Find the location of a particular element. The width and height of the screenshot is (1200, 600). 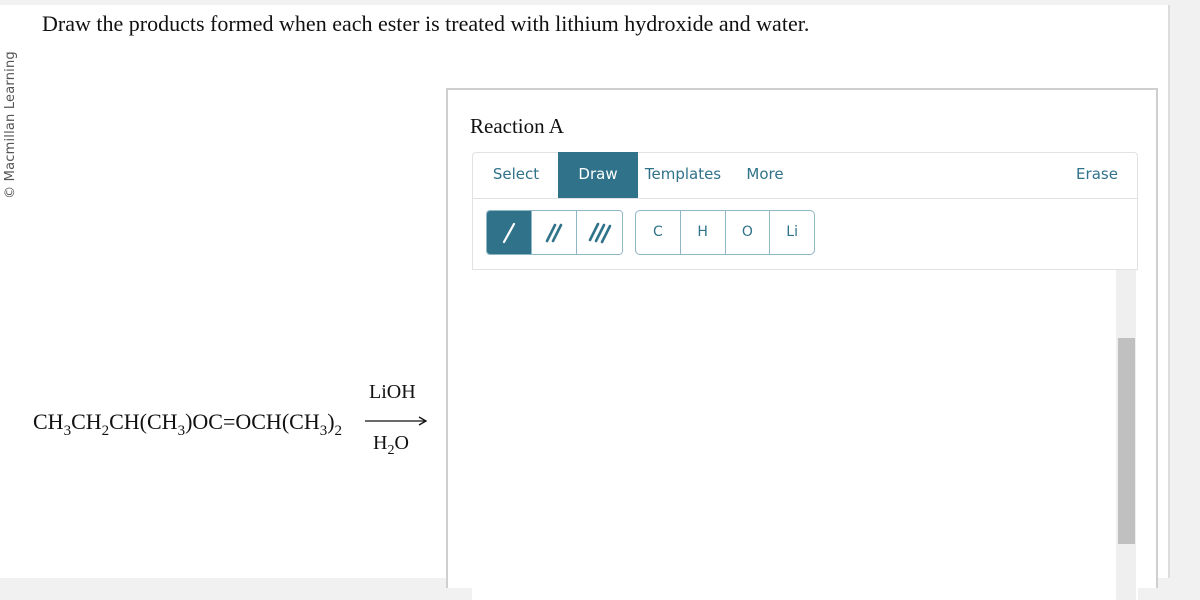

water-h: H is located at coordinates (380, 443).